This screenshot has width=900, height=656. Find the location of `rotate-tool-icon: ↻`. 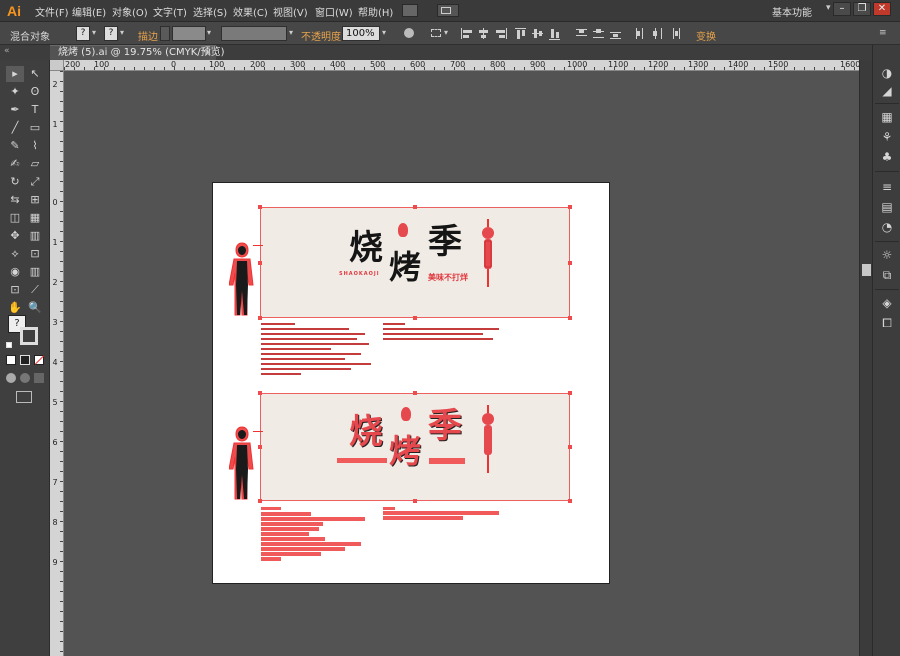

rotate-tool-icon: ↻ is located at coordinates (15, 182).